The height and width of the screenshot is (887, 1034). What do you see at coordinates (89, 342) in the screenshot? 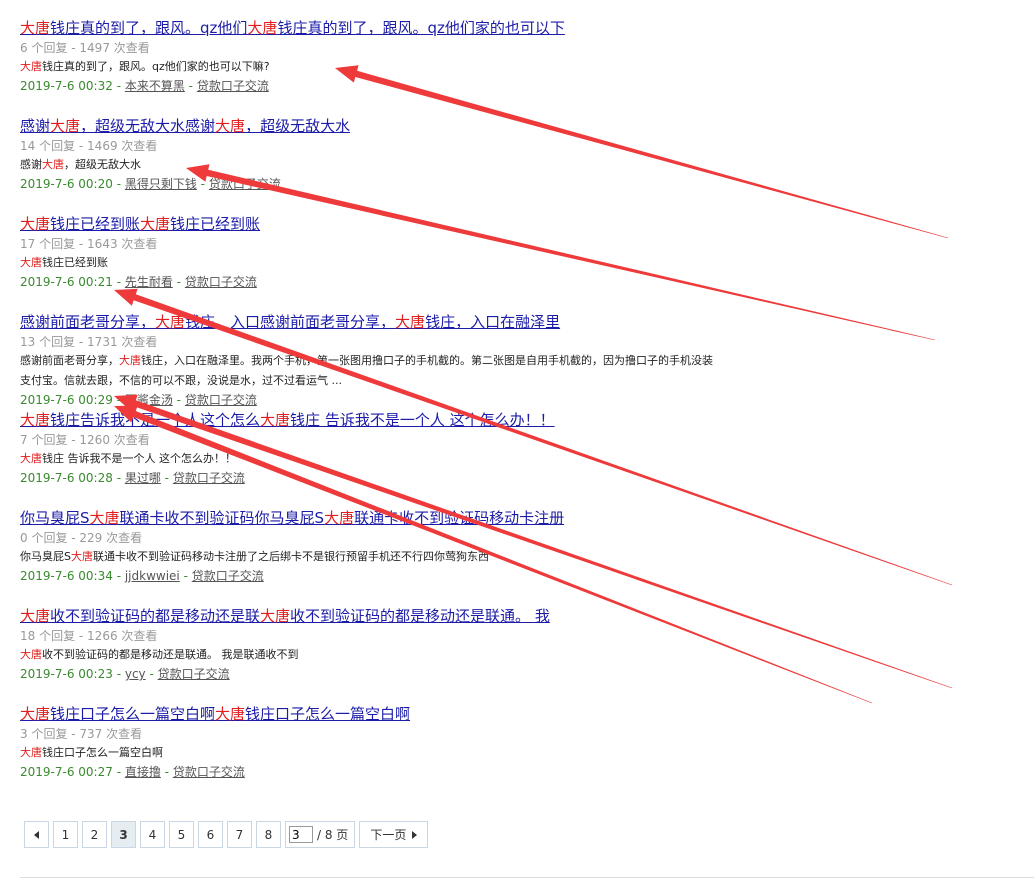
I see `result-4-stats: 13 个回复 - 1731 次查看` at bounding box center [89, 342].